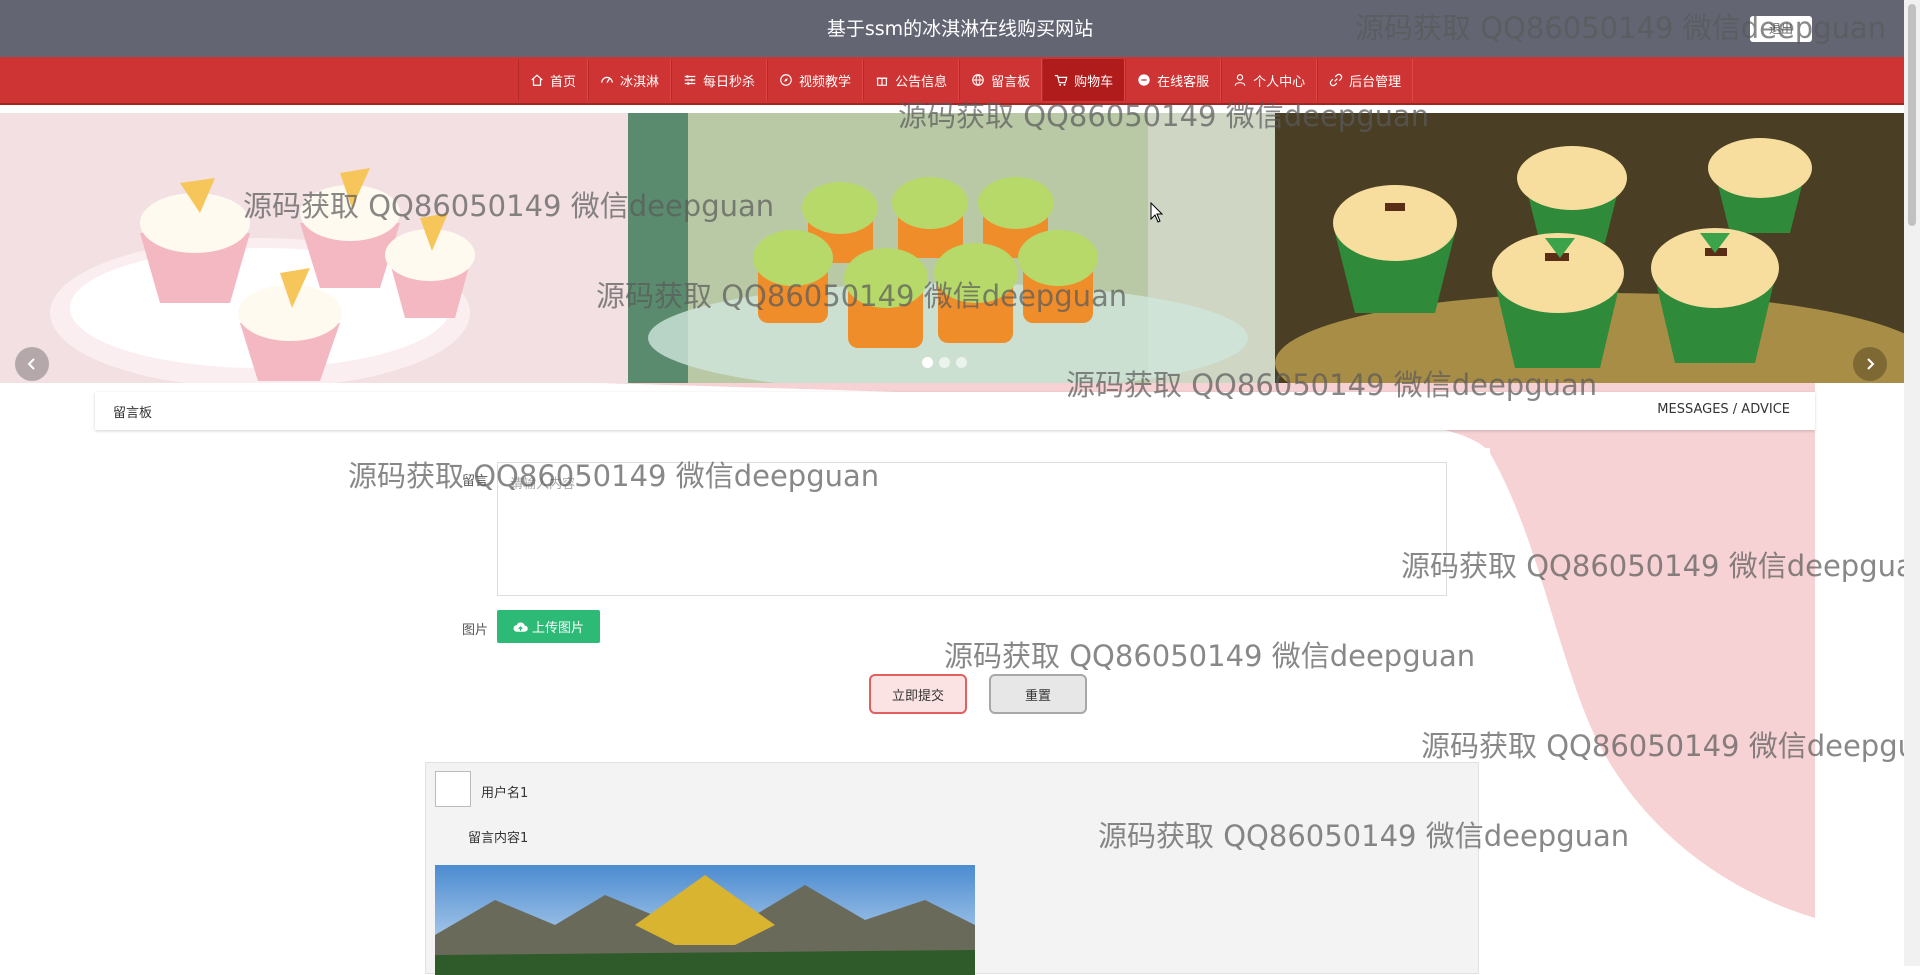  I want to click on site-title: 基于ssm的冰淇淋在线购买网站, so click(960, 29).